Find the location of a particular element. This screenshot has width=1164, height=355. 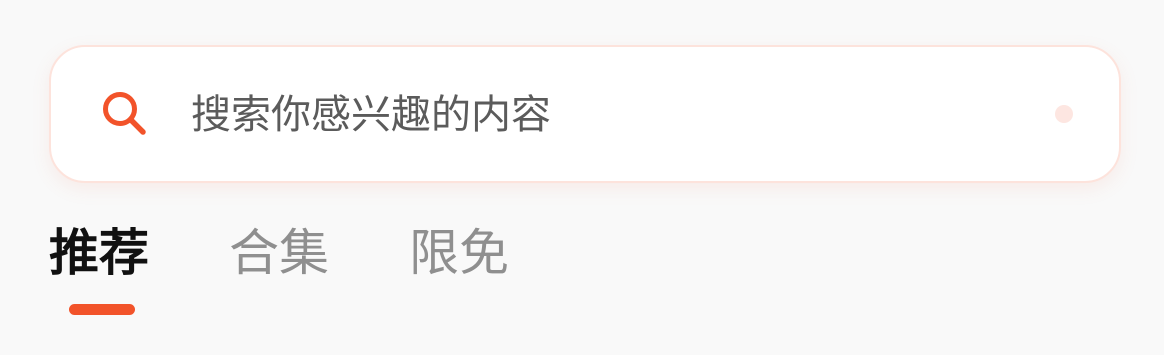

indicator-dot is located at coordinates (1064, 114).